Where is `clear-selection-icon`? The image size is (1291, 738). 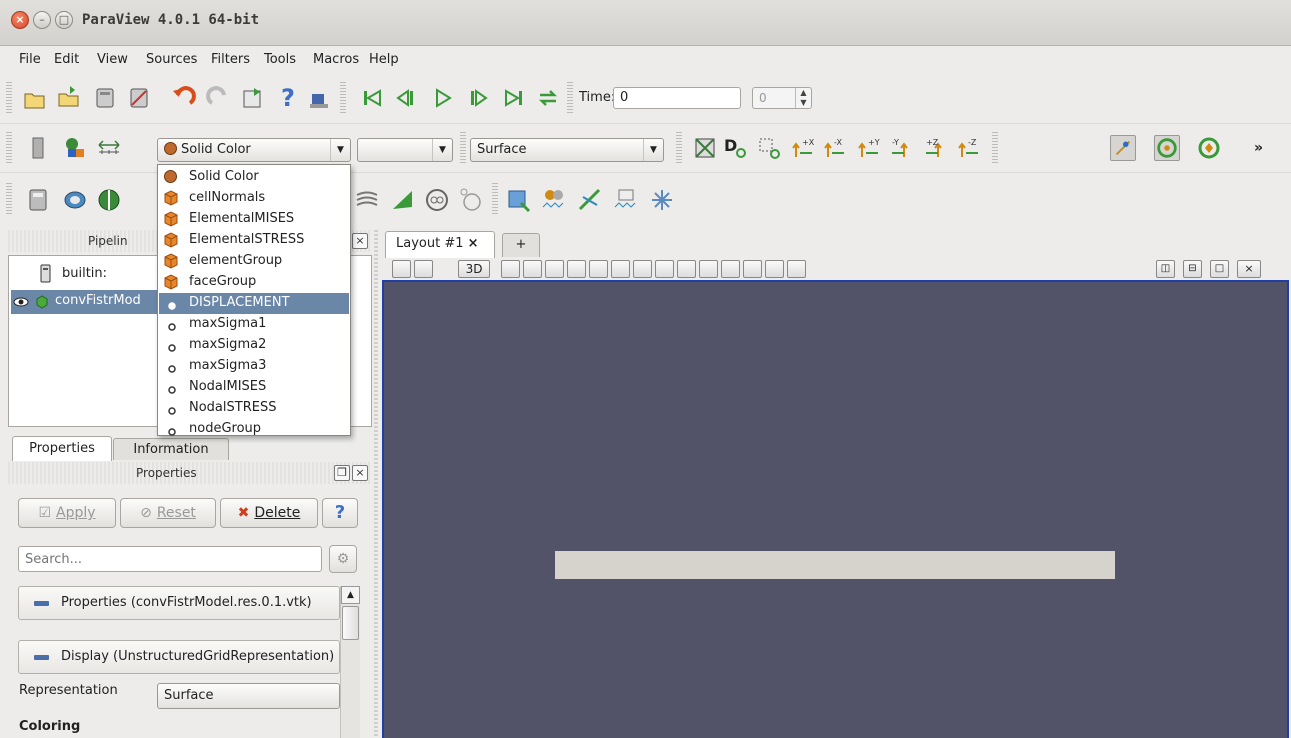 clear-selection-icon is located at coordinates (730, 269).